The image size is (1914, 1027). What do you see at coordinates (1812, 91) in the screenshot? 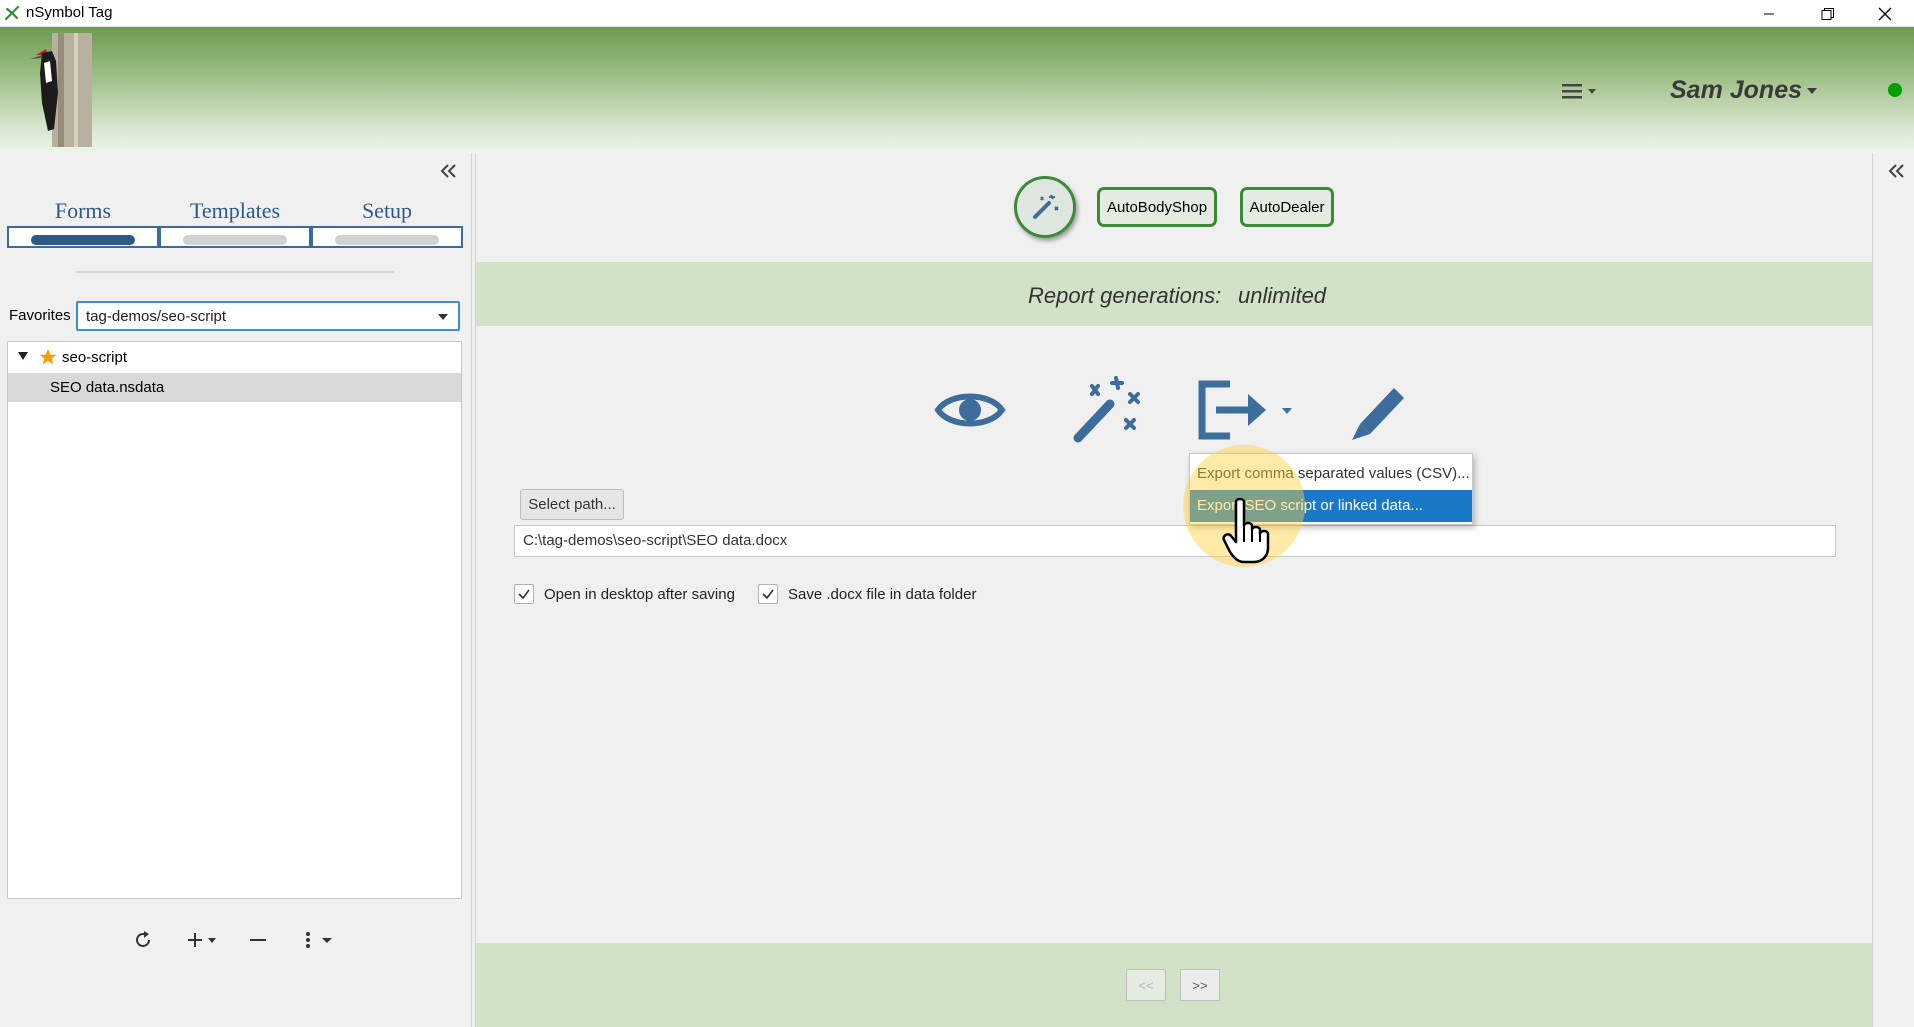
I see `chevron-down-icon` at bounding box center [1812, 91].